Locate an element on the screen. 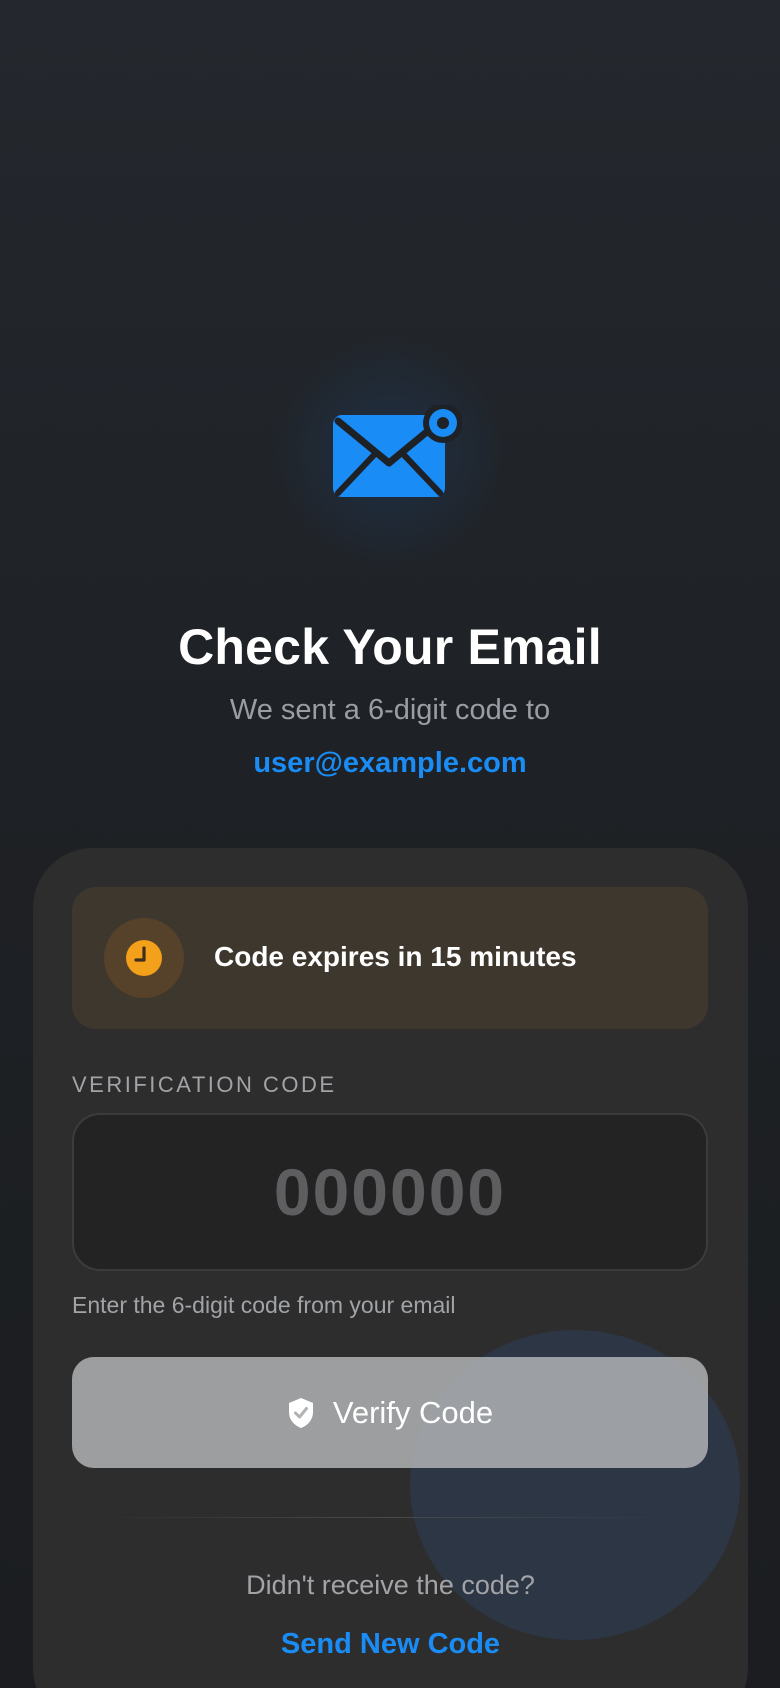 This screenshot has height=1688, width=780. shield-check-icon is located at coordinates (300, 1412).